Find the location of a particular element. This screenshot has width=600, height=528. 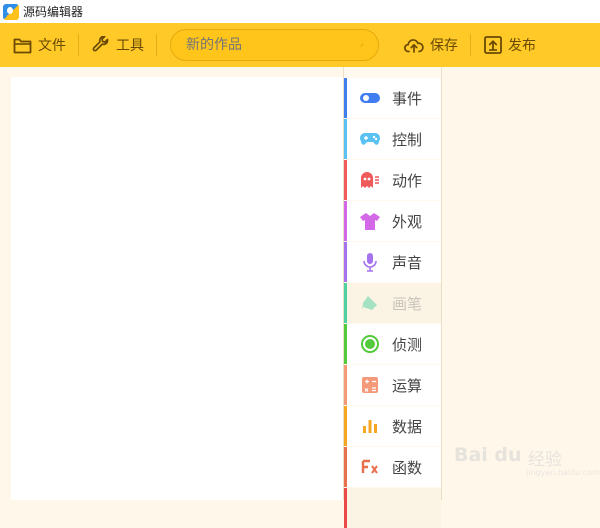

category-label: 外观 is located at coordinates (407, 221).